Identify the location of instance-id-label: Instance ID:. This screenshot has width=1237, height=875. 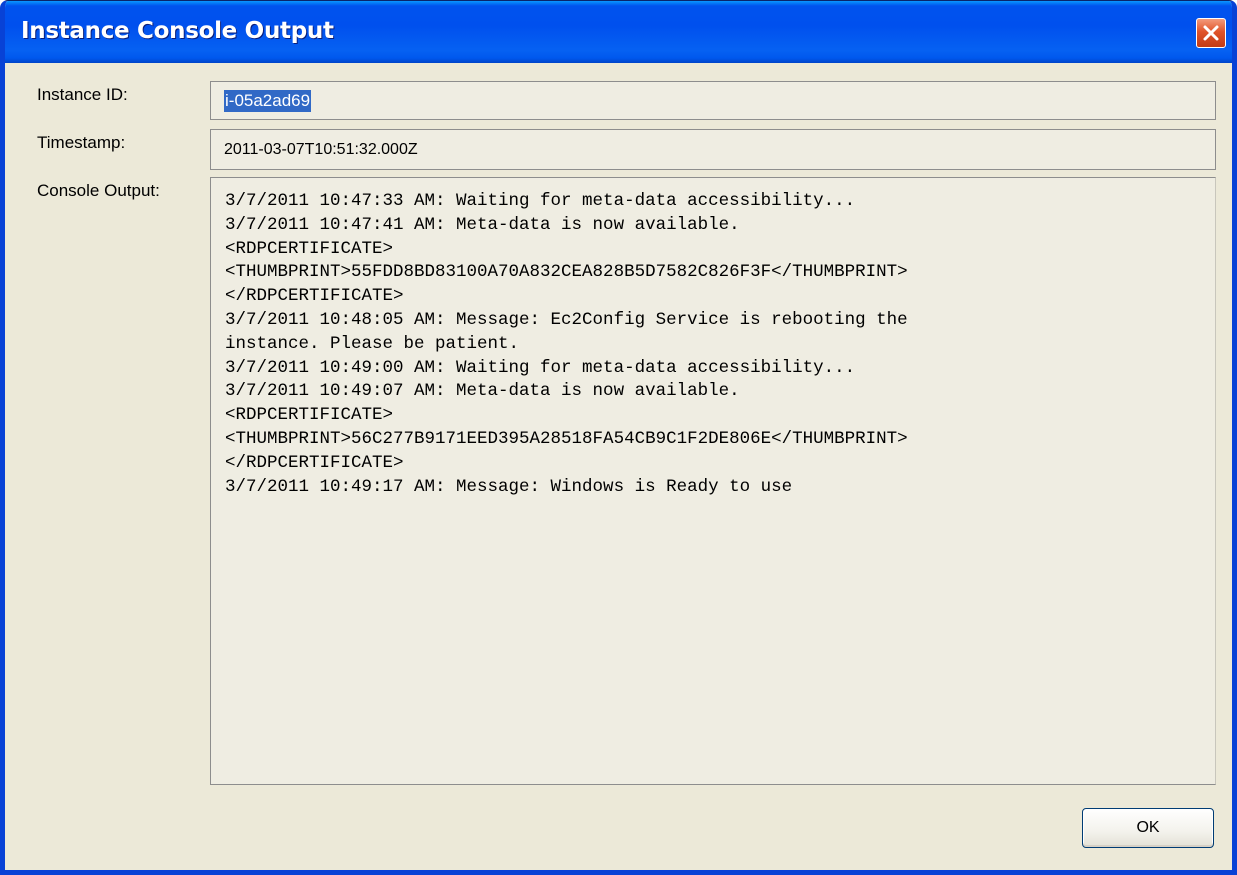
(82, 94).